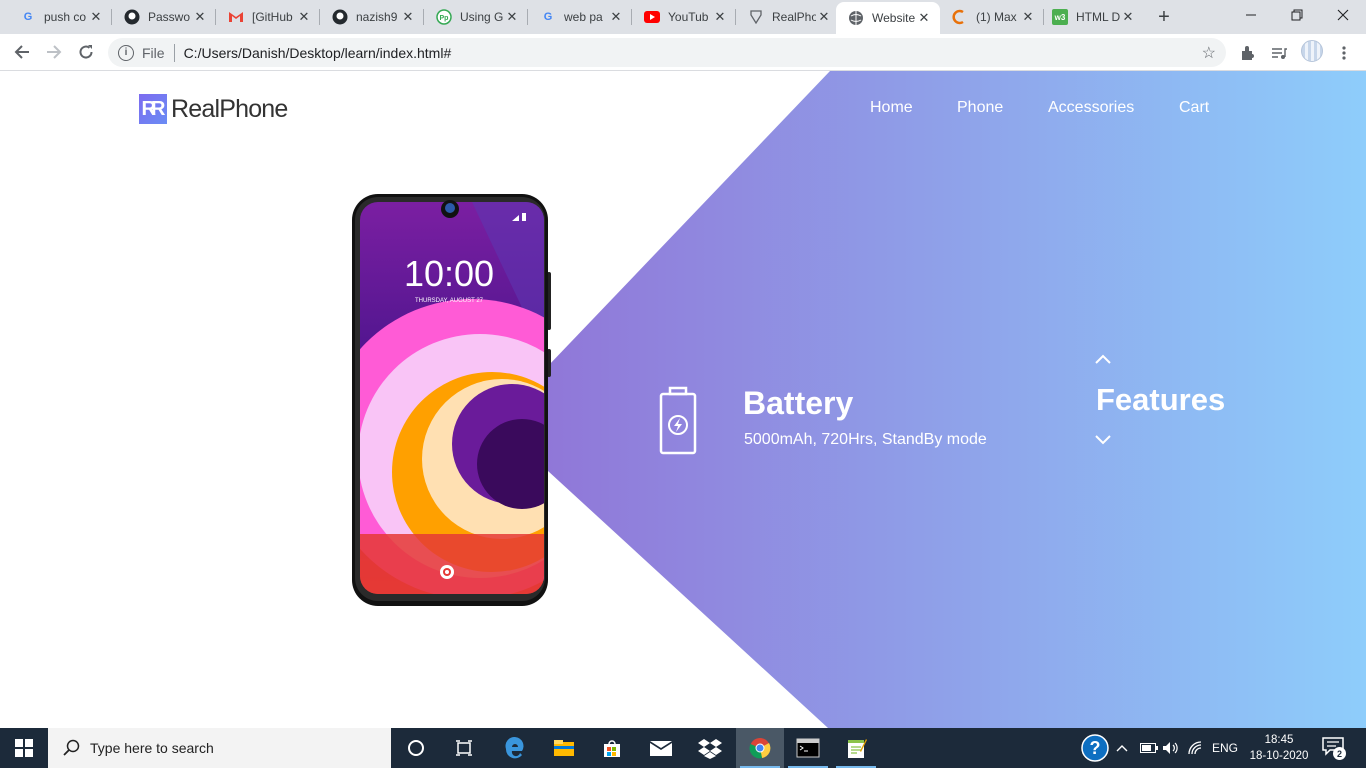 The height and width of the screenshot is (768, 1366). What do you see at coordinates (865, 439) in the screenshot?
I see `feature-description: 5000mAh, 720Hrs, StandBy mode` at bounding box center [865, 439].